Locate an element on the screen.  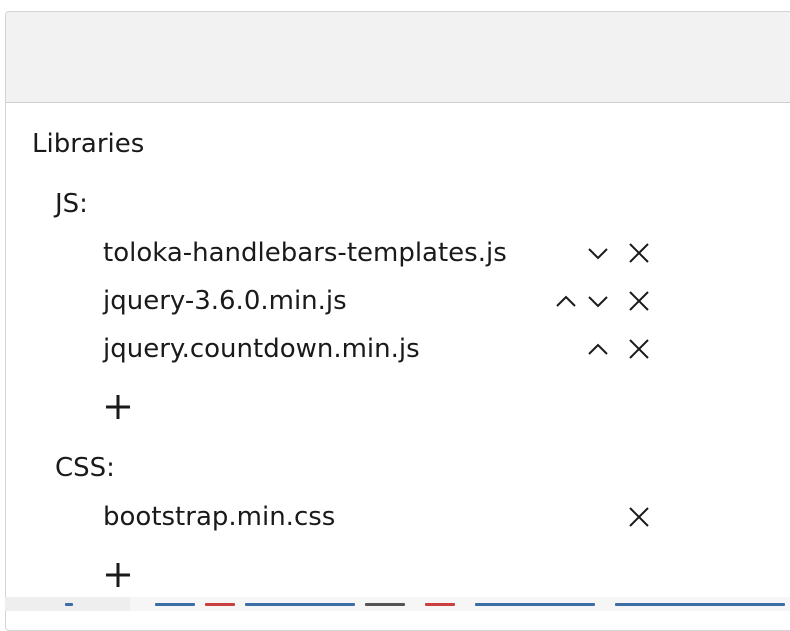
panel-header is located at coordinates (398, 57).